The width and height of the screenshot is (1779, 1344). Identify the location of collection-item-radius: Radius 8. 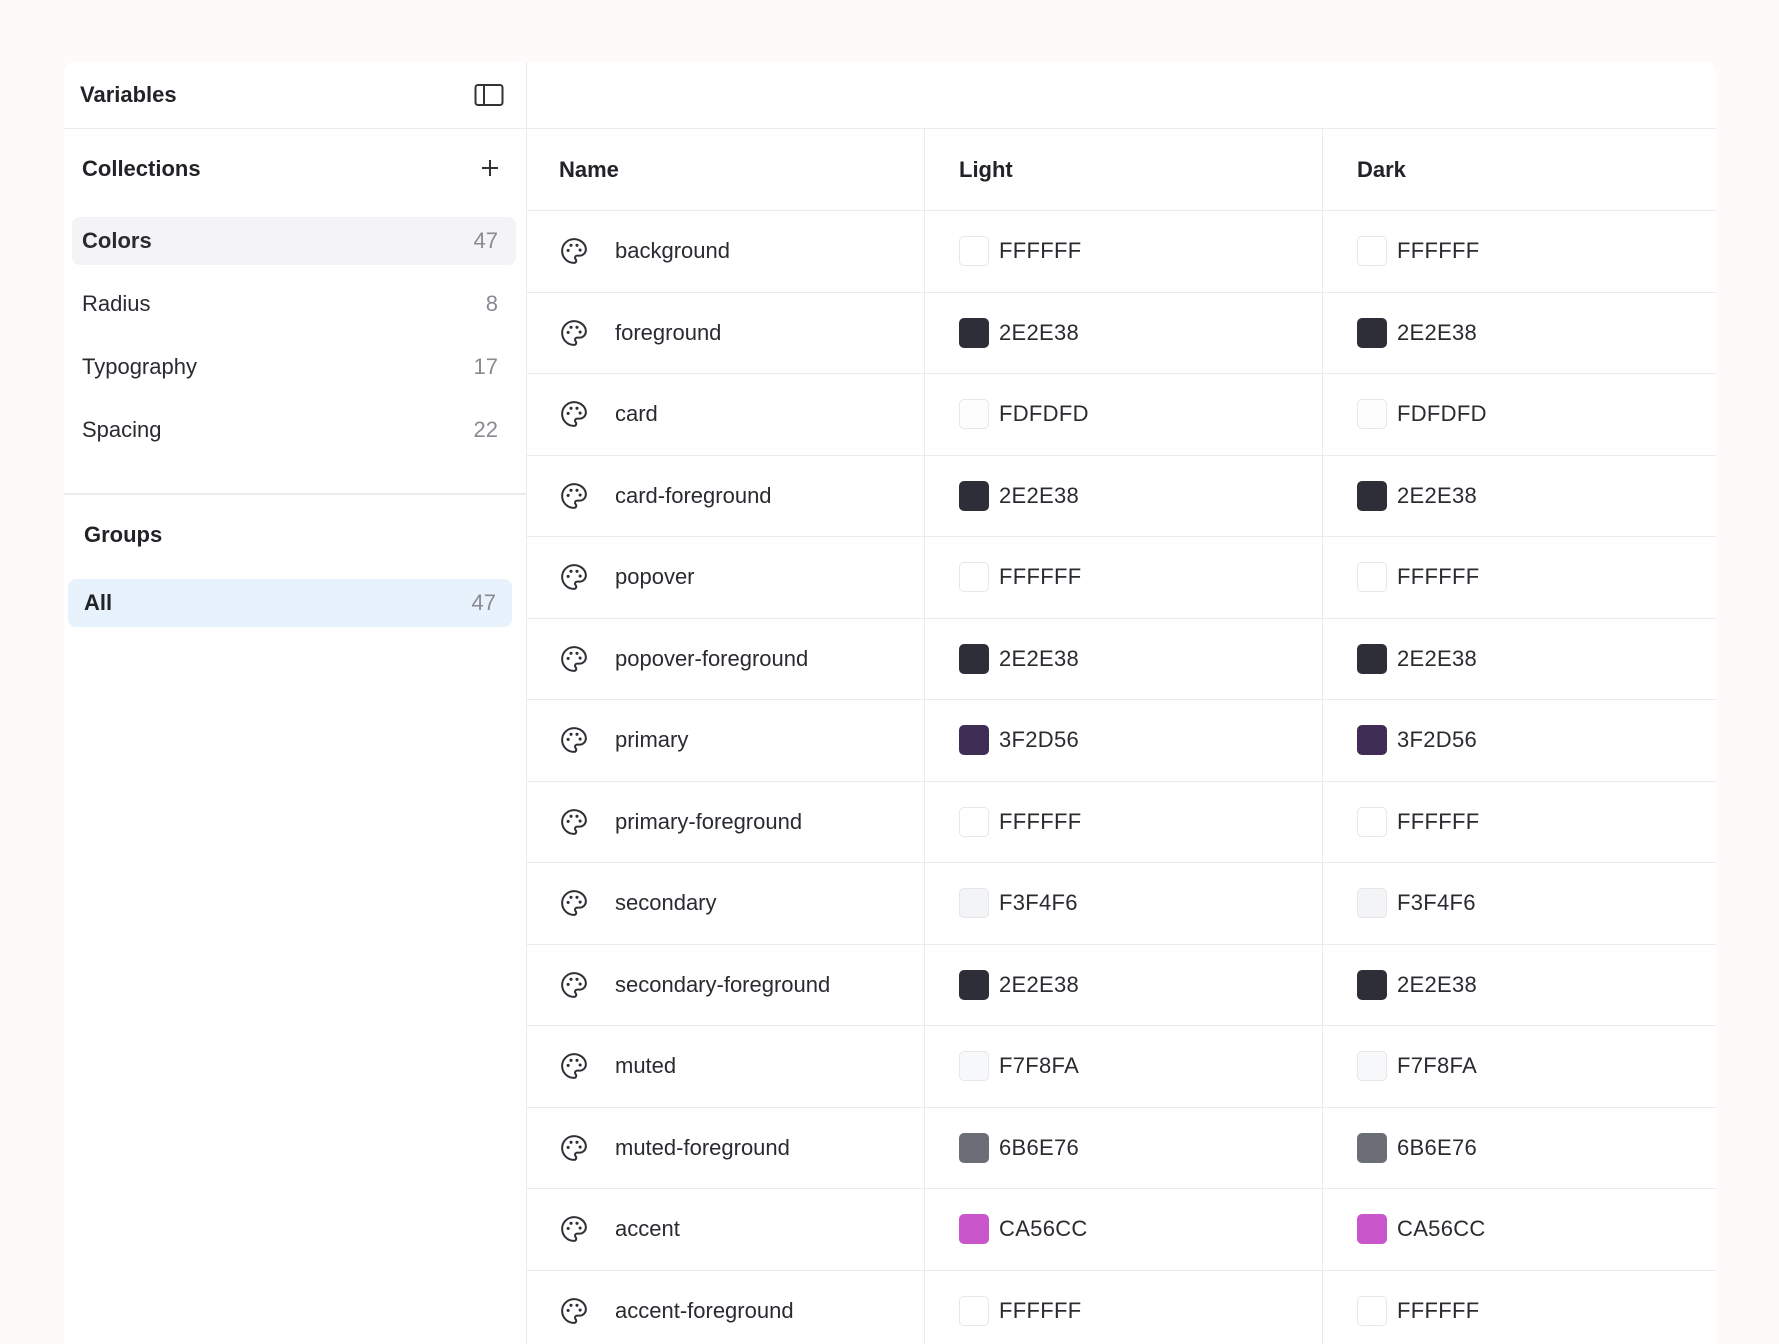
(294, 304).